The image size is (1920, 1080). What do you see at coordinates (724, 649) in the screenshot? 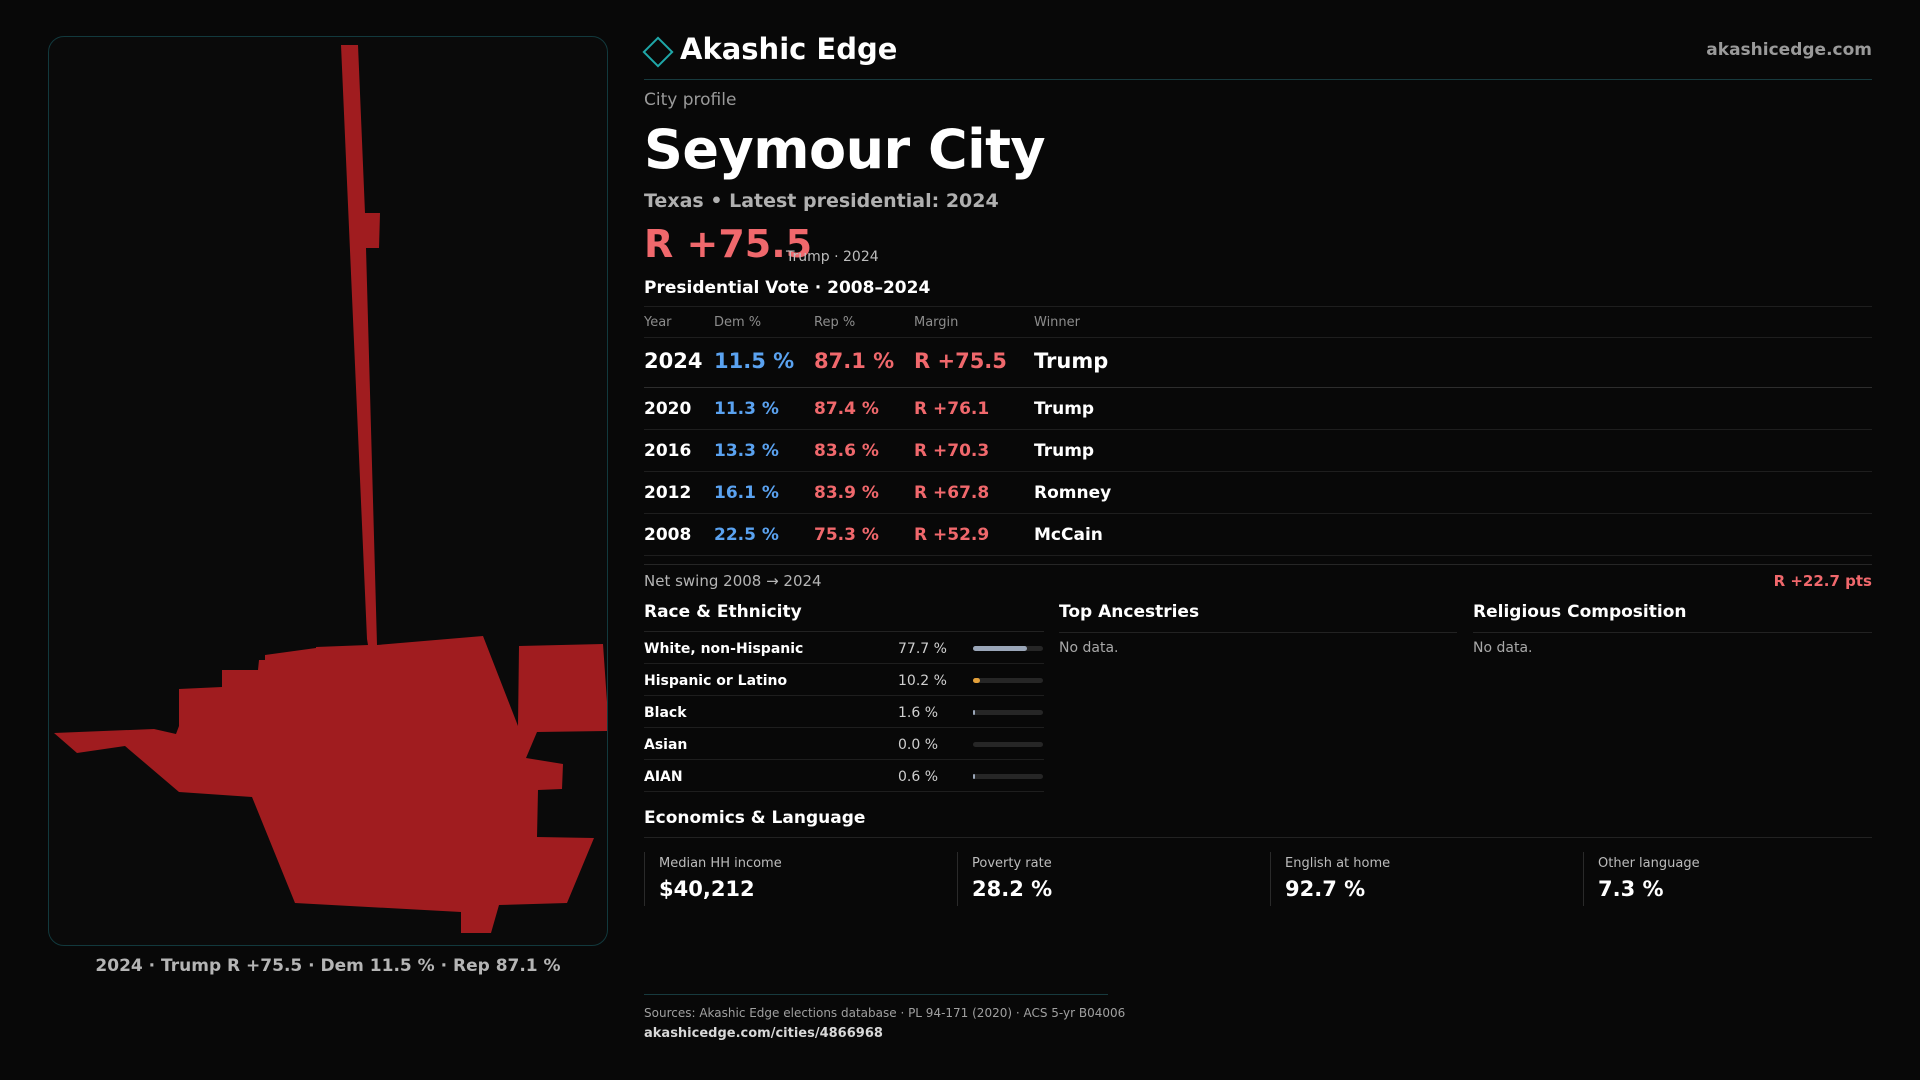
I see `race-name: White, non-Hispanic` at bounding box center [724, 649].